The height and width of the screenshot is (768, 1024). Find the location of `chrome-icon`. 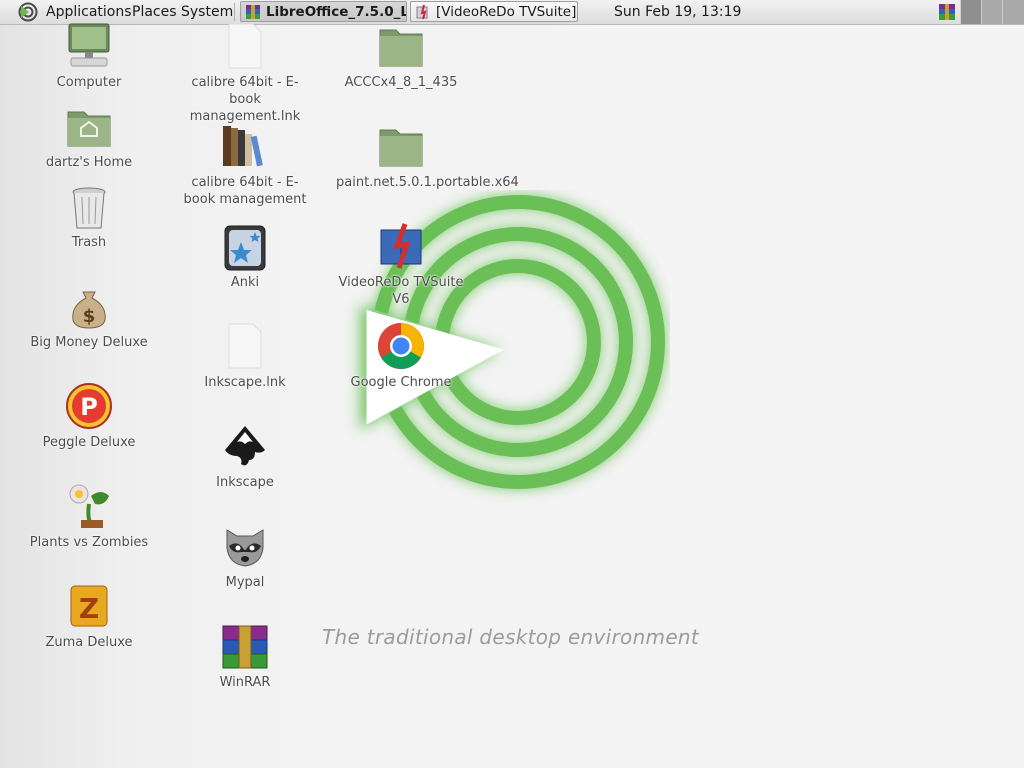

chrome-icon is located at coordinates (401, 346).